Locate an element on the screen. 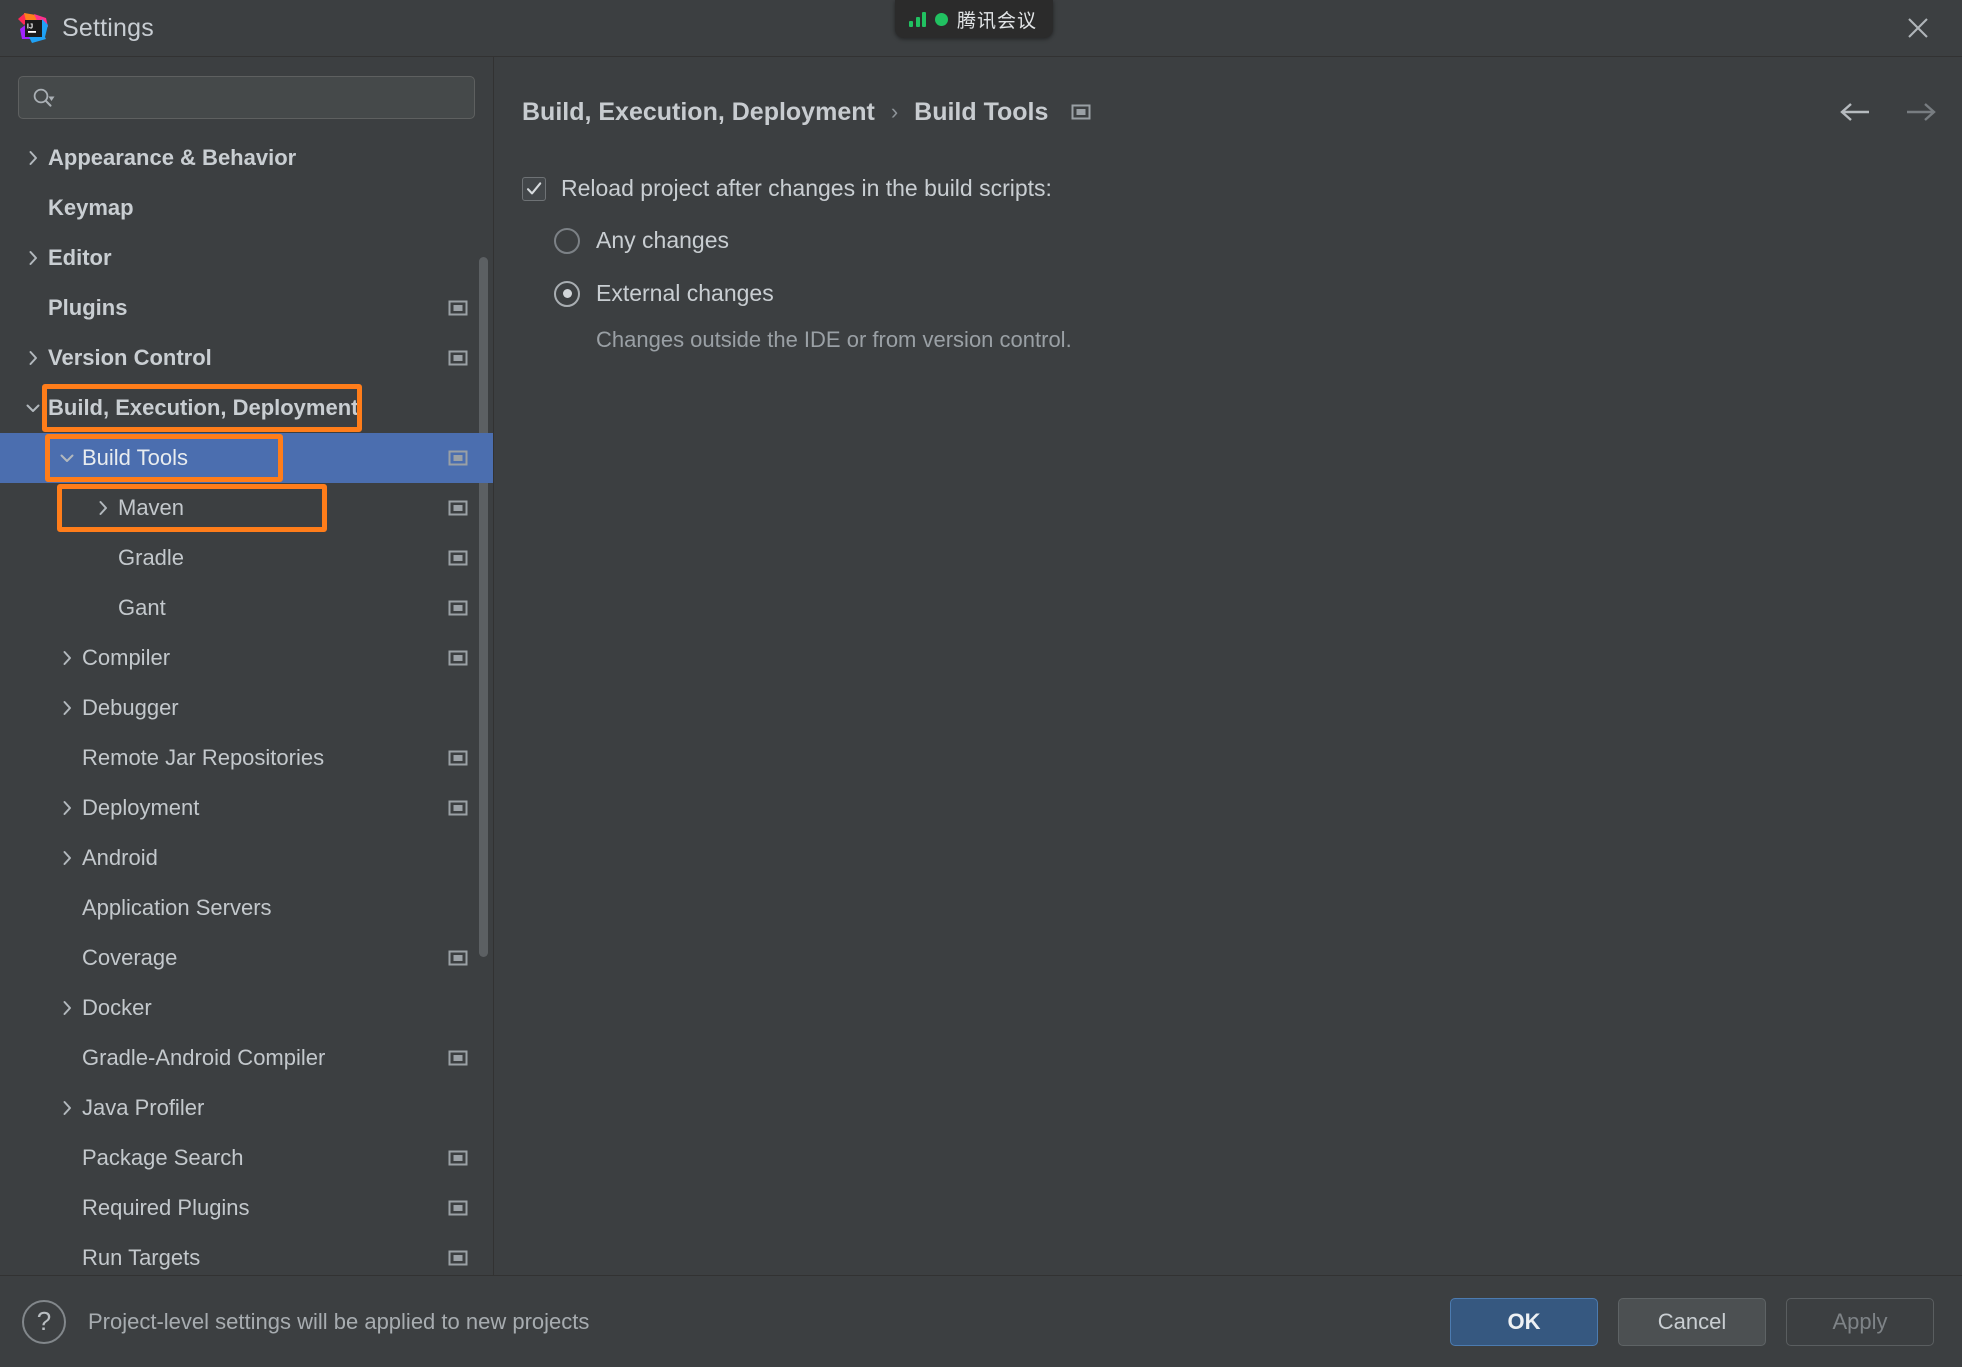  sidebar-item-gradle-android-compiler: Gradle-Android Compiler is located at coordinates (246, 1058).